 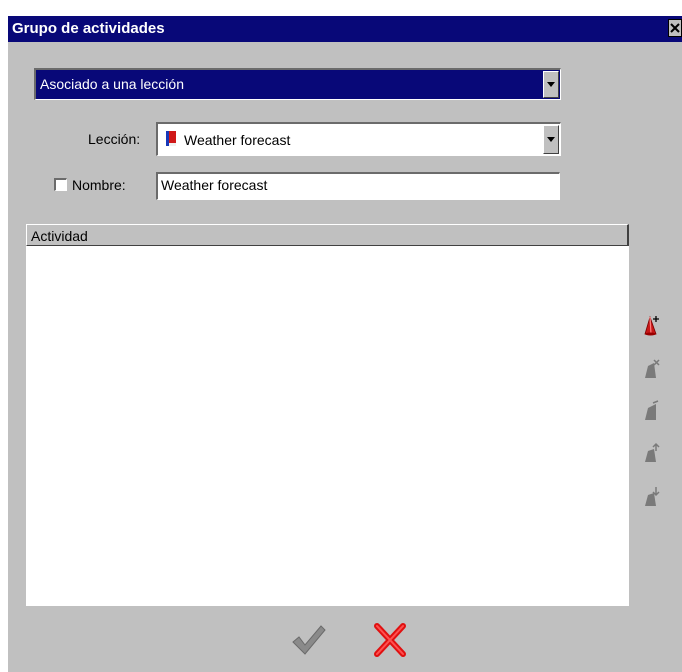 What do you see at coordinates (327, 235) in the screenshot?
I see `list-header-actividad: Actividad` at bounding box center [327, 235].